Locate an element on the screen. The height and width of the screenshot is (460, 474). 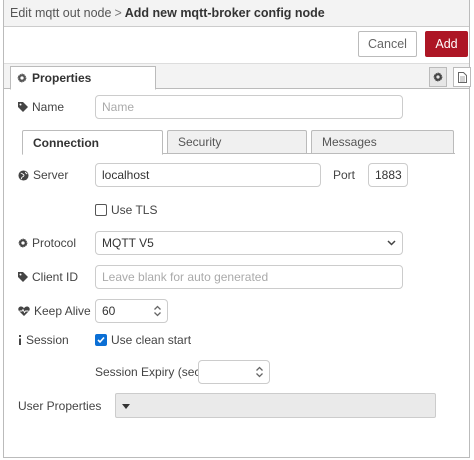
subtab-connection: Connection is located at coordinates (92, 142).